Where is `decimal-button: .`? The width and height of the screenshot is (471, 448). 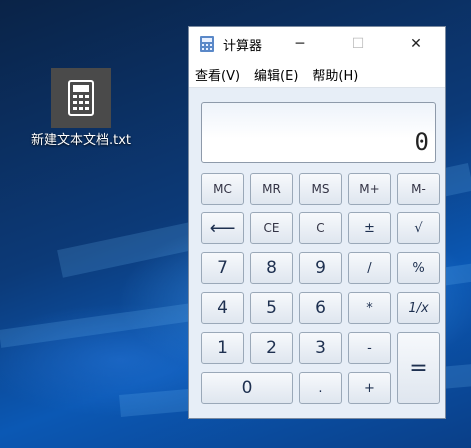
decimal-button: . is located at coordinates (320, 388).